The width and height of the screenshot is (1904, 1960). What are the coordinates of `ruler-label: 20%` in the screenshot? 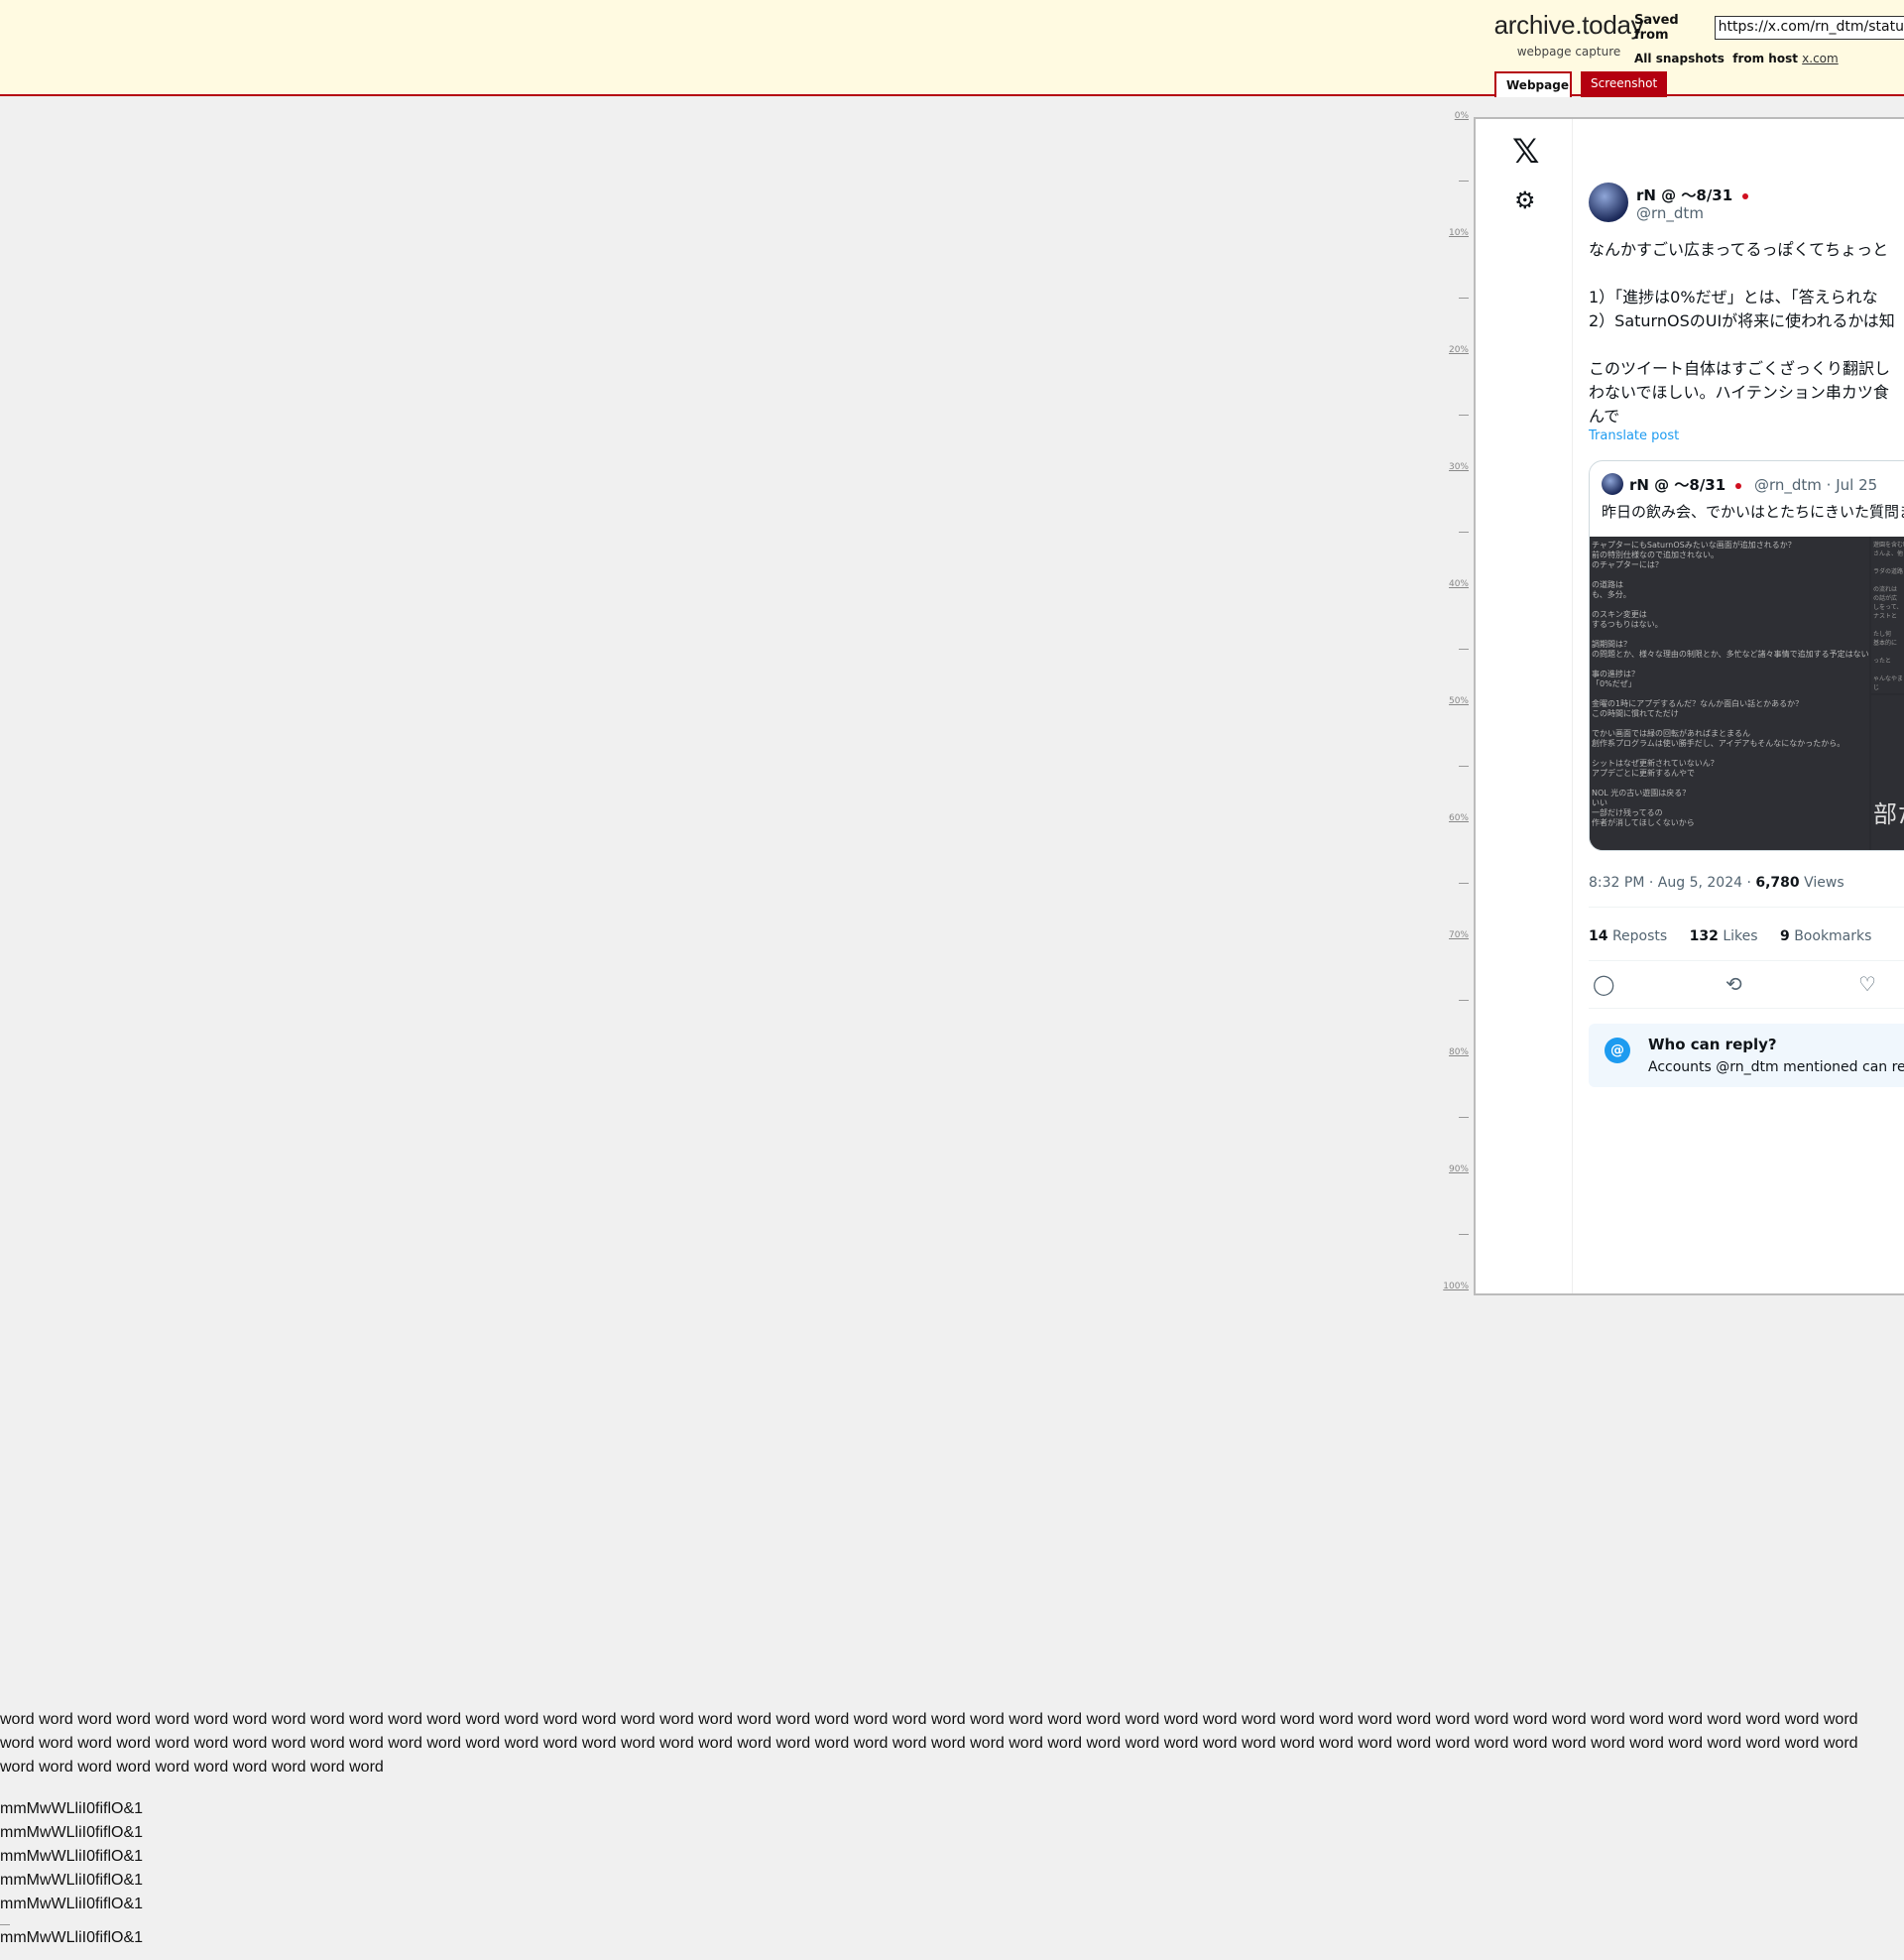 It's located at (1449, 350).